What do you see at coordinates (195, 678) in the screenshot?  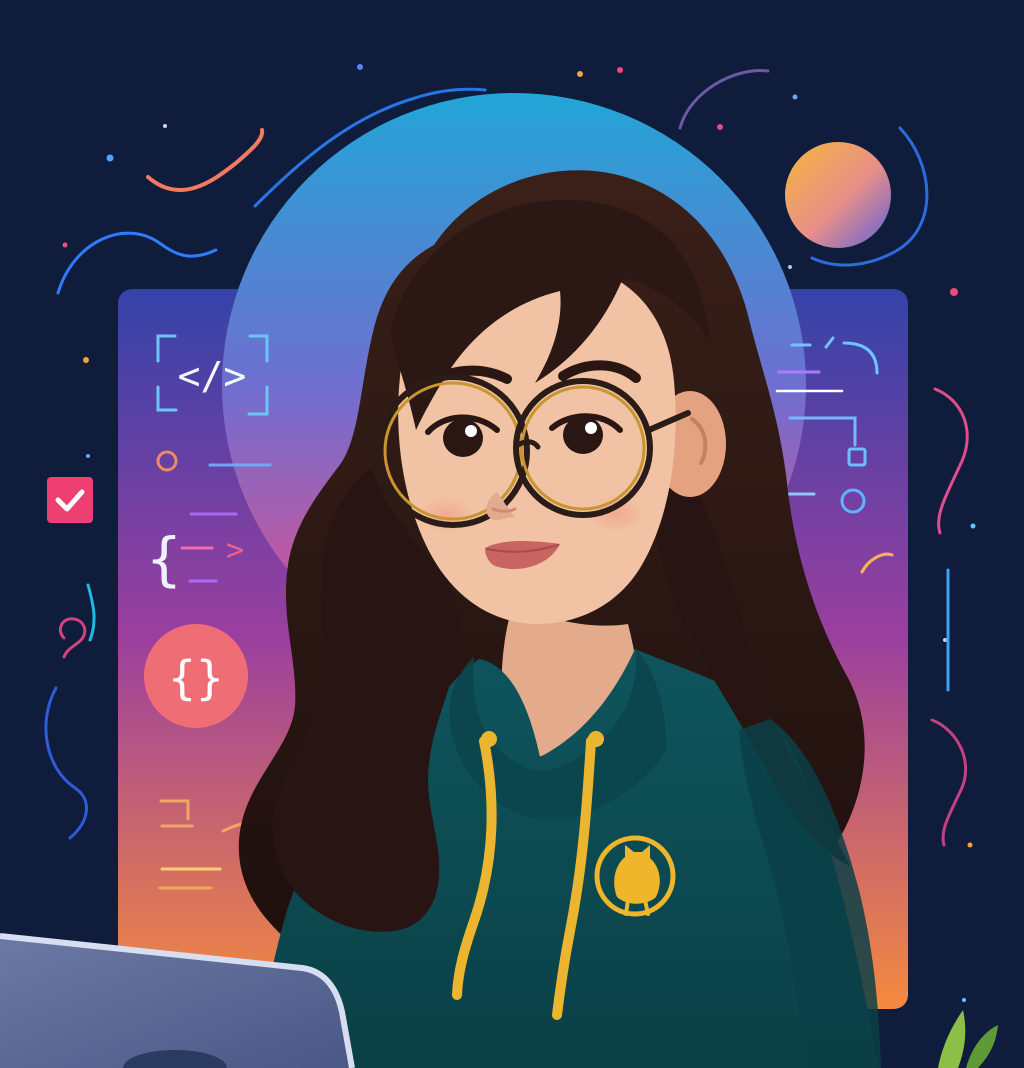 I see `curly-braces-label: {}` at bounding box center [195, 678].